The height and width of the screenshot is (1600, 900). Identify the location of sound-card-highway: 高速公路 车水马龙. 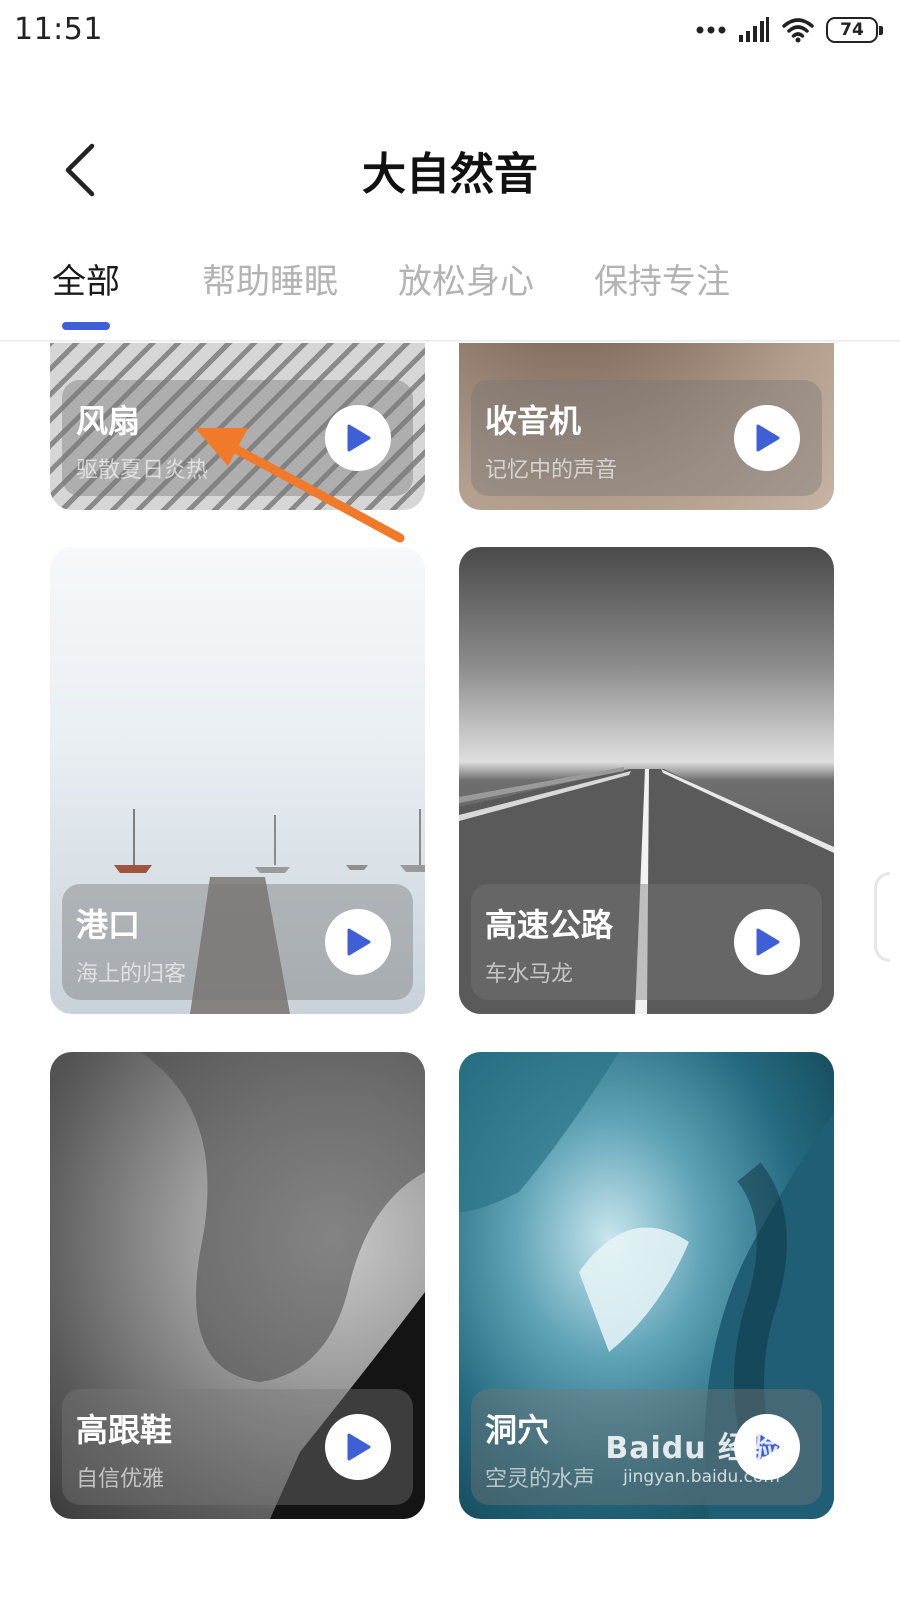
(646, 780).